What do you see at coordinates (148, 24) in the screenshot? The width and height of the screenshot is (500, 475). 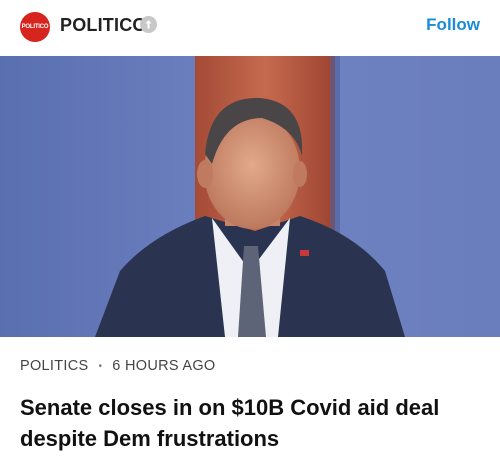 I see `verified-icon` at bounding box center [148, 24].